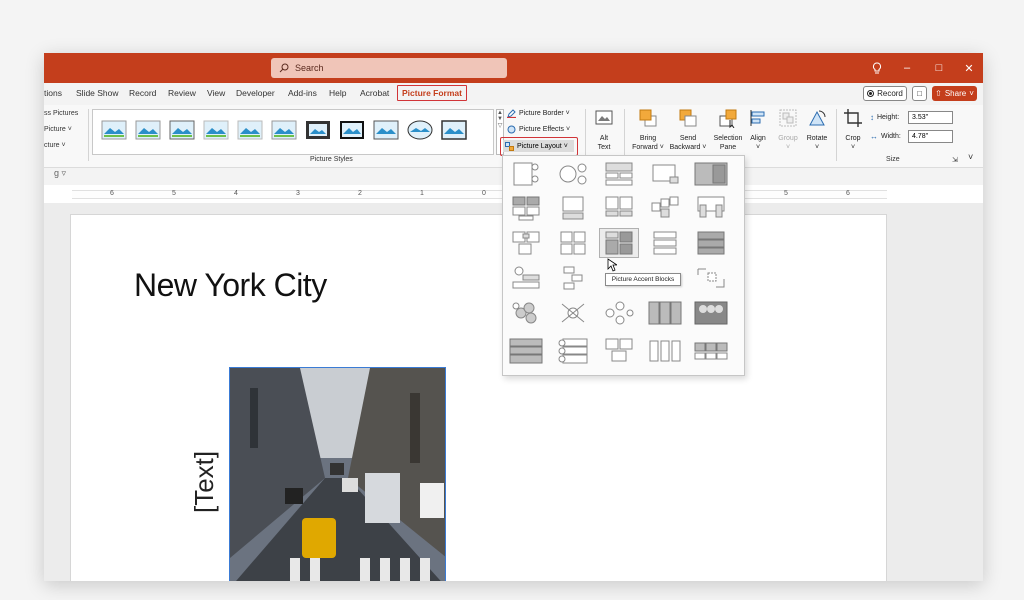 The image size is (1024, 600). I want to click on picture-styles-gallery, so click(293, 132).